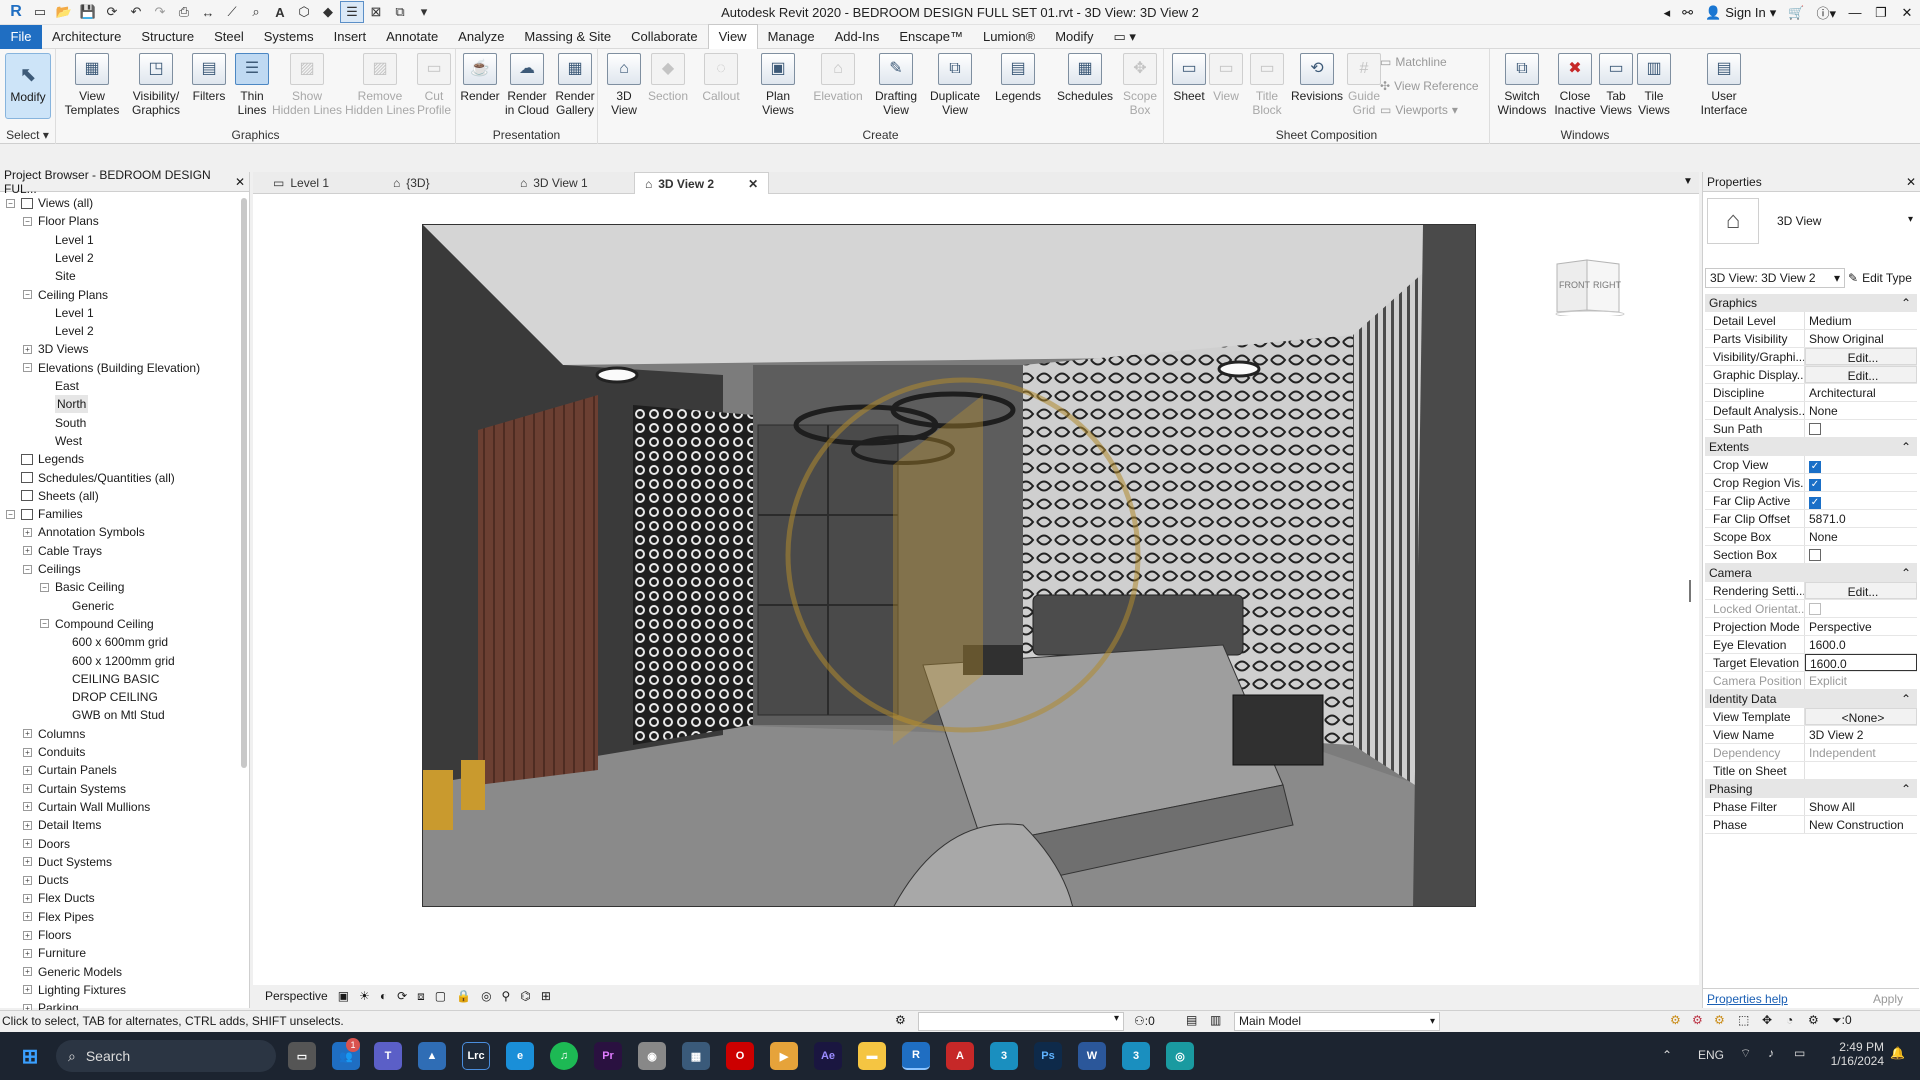  What do you see at coordinates (59, 898) in the screenshot?
I see `browser-item: + Flex Ducts` at bounding box center [59, 898].